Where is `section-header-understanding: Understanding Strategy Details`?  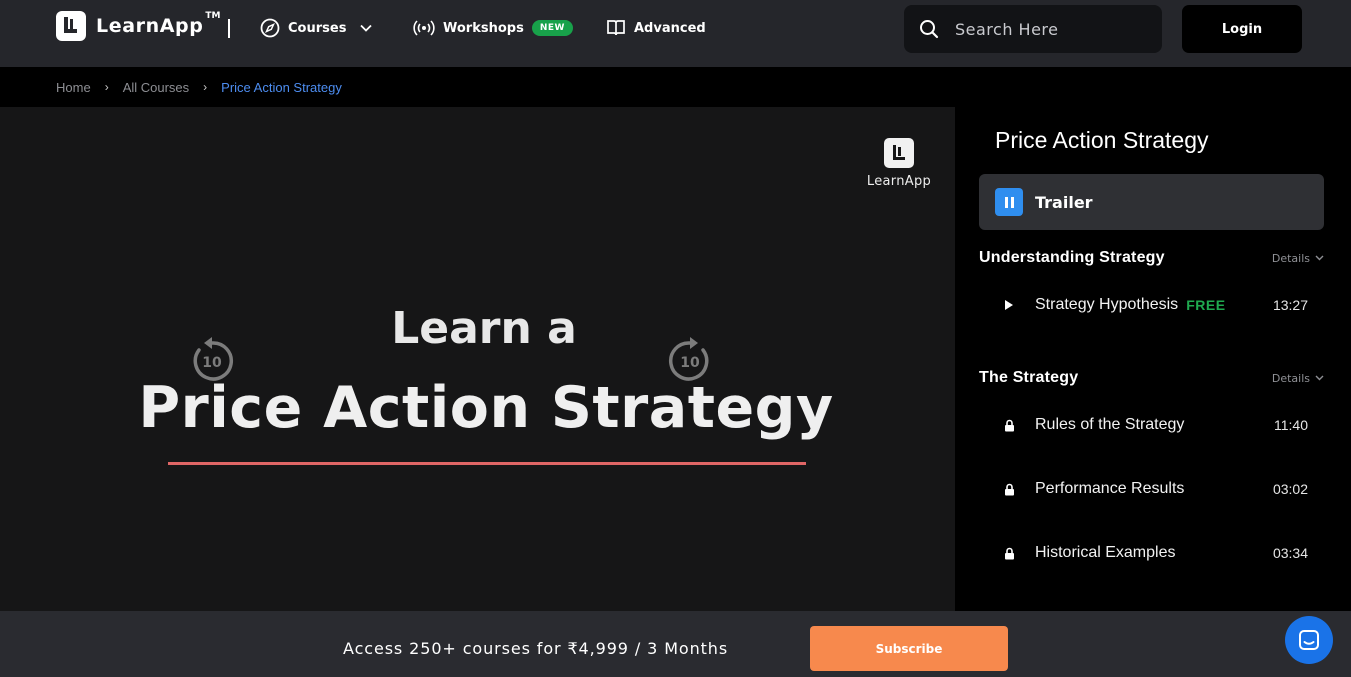
section-header-understanding: Understanding Strategy Details is located at coordinates (1151, 258).